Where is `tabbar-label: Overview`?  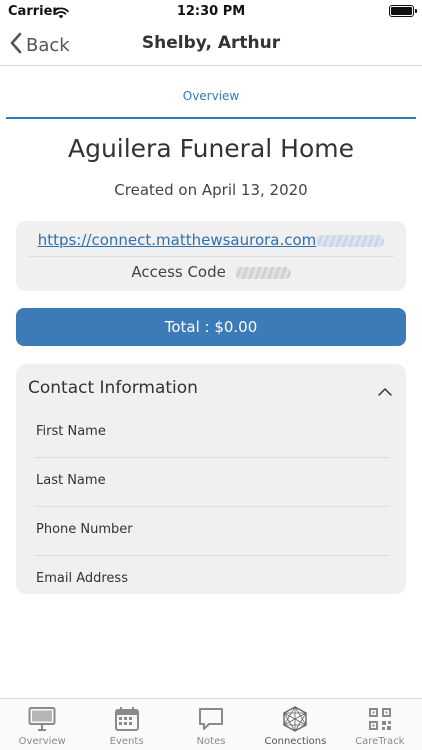 tabbar-label: Overview is located at coordinates (42, 741).